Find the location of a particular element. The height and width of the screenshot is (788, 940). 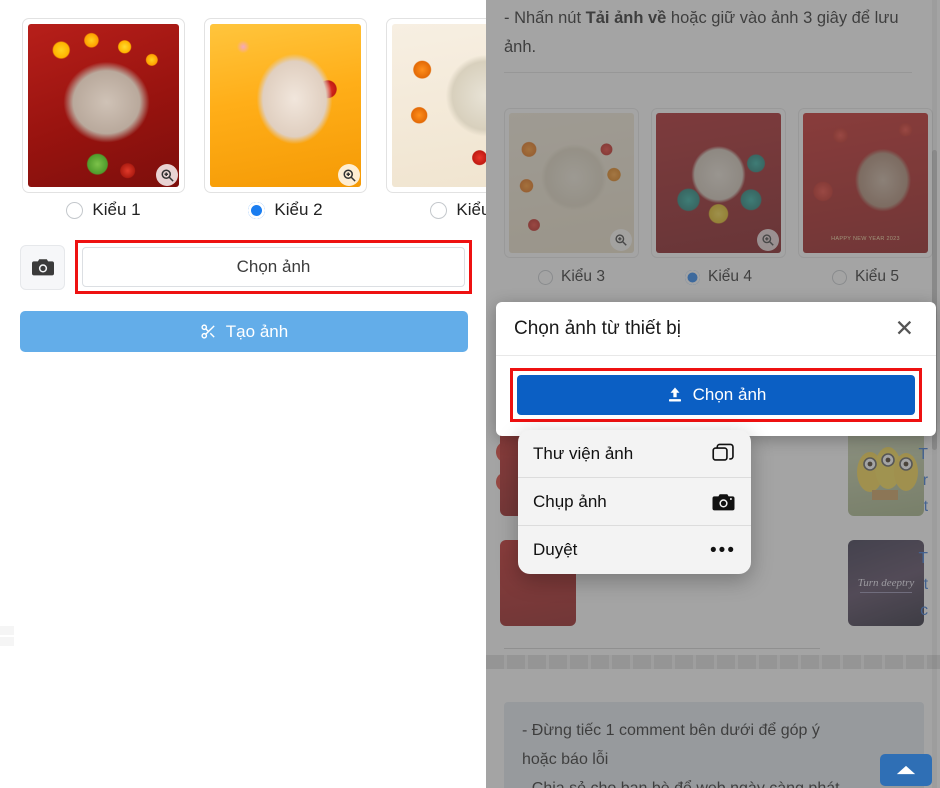

choose-photo-row: Chọn ảnh is located at coordinates (246, 267).